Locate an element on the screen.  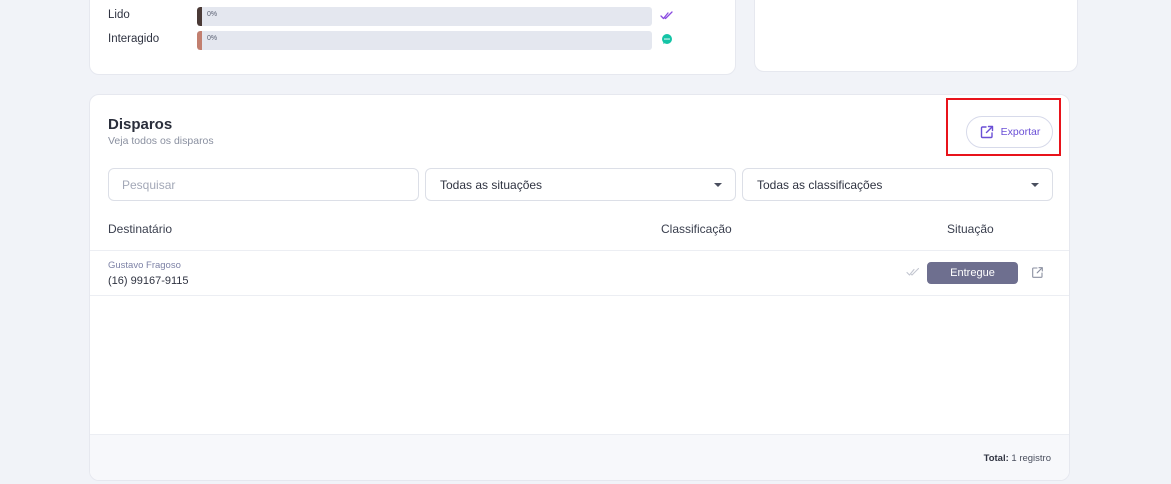
row-divider is located at coordinates (579, 295).